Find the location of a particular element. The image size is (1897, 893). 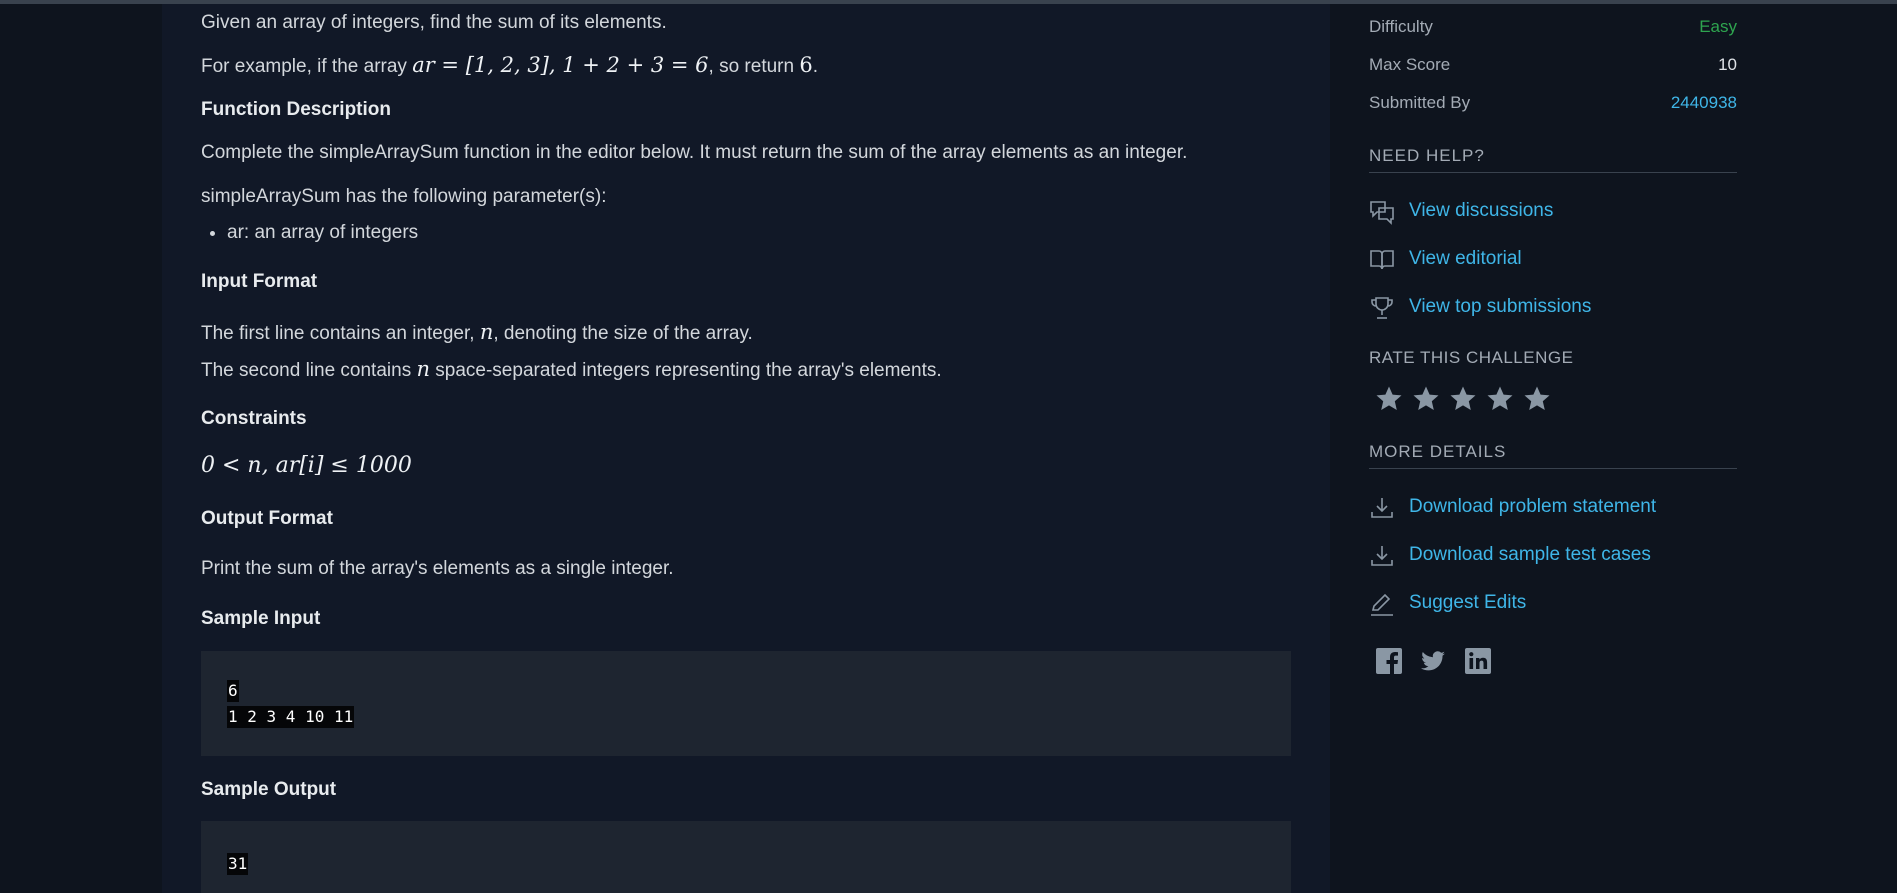

download-sample-test-cases-link: Download sample test cases is located at coordinates (1553, 556).